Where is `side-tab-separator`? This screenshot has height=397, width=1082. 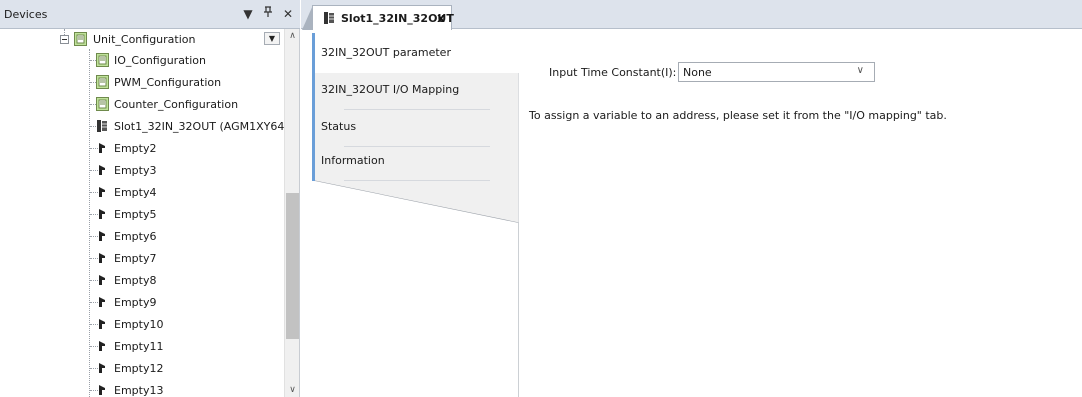
side-tab-separator is located at coordinates (417, 180).